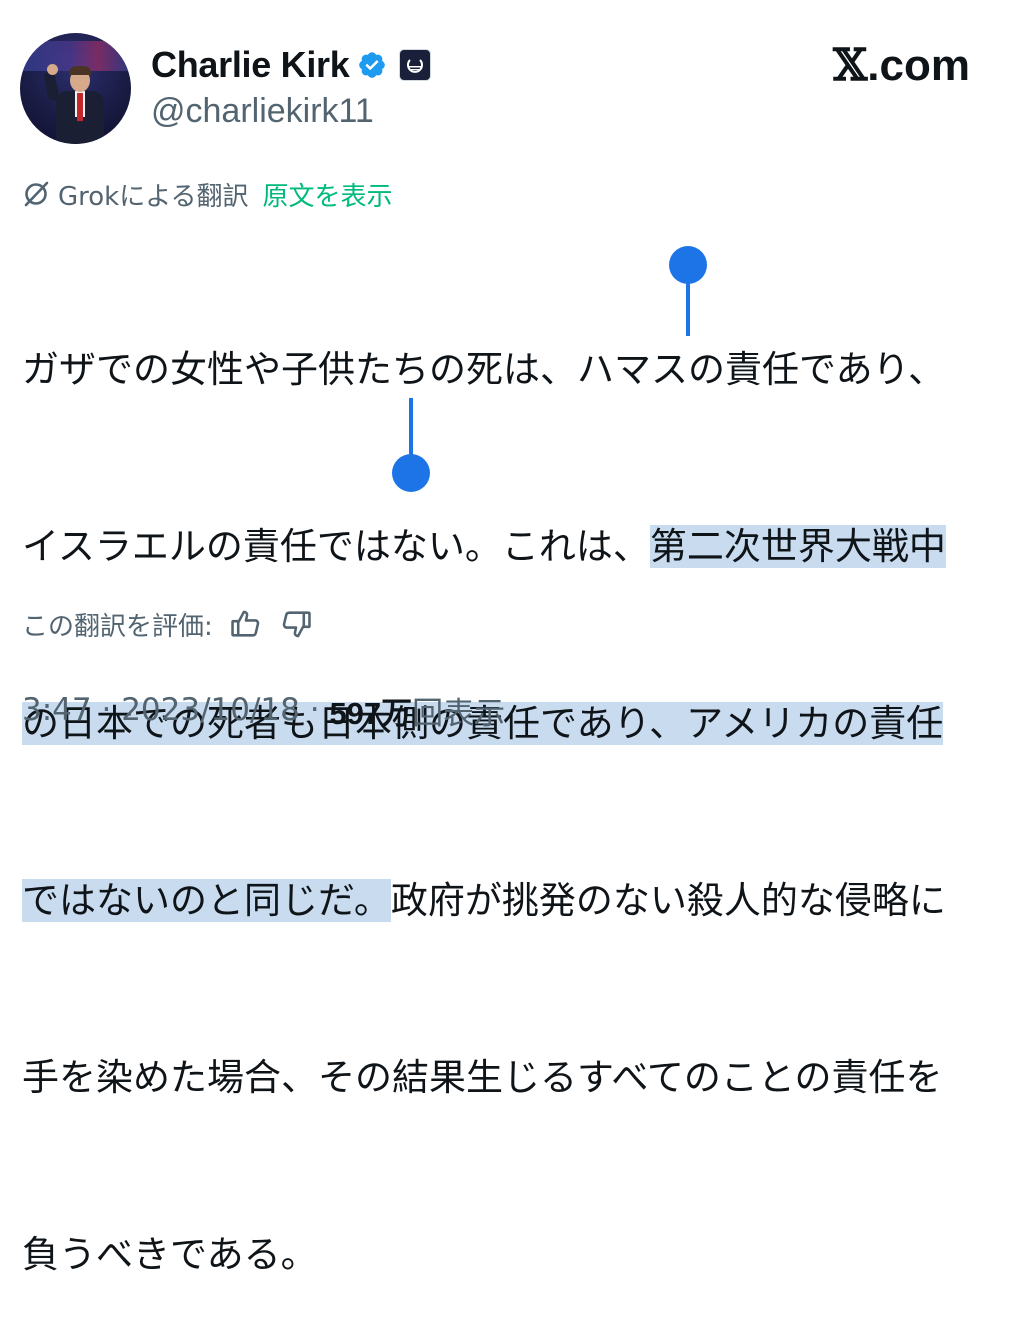 The height and width of the screenshot is (1343, 1024). I want to click on avatar-tie, so click(80, 107).